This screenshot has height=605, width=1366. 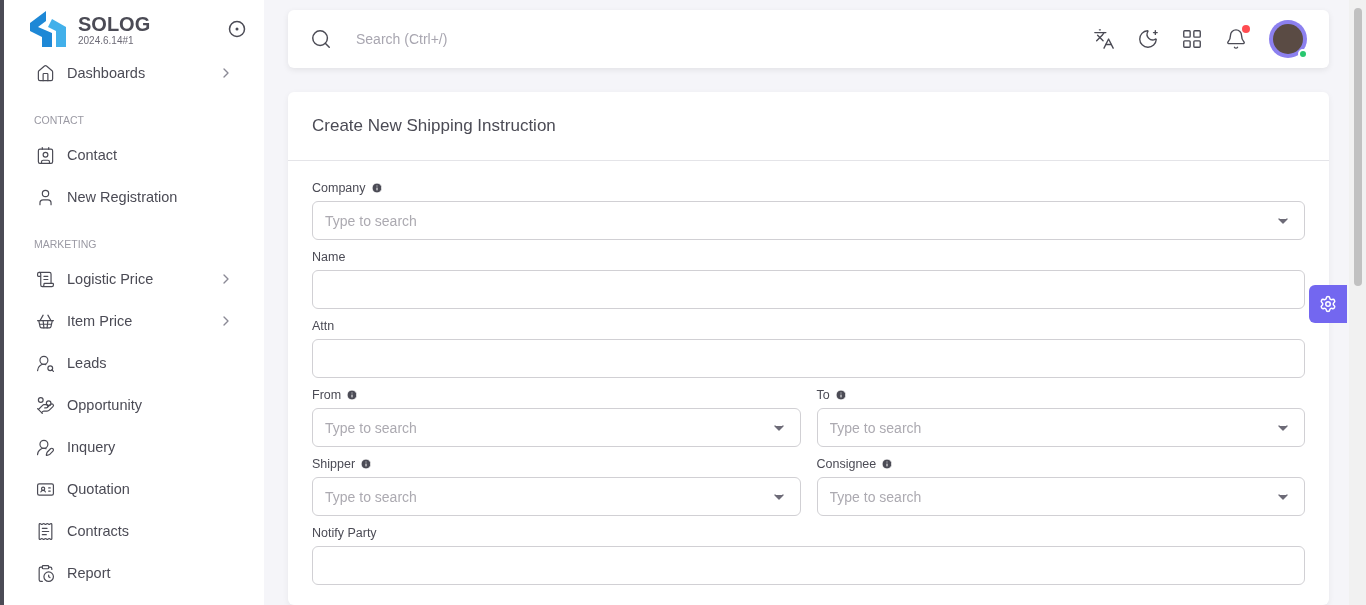 What do you see at coordinates (134, 447) in the screenshot?
I see `nav-item: Inquery` at bounding box center [134, 447].